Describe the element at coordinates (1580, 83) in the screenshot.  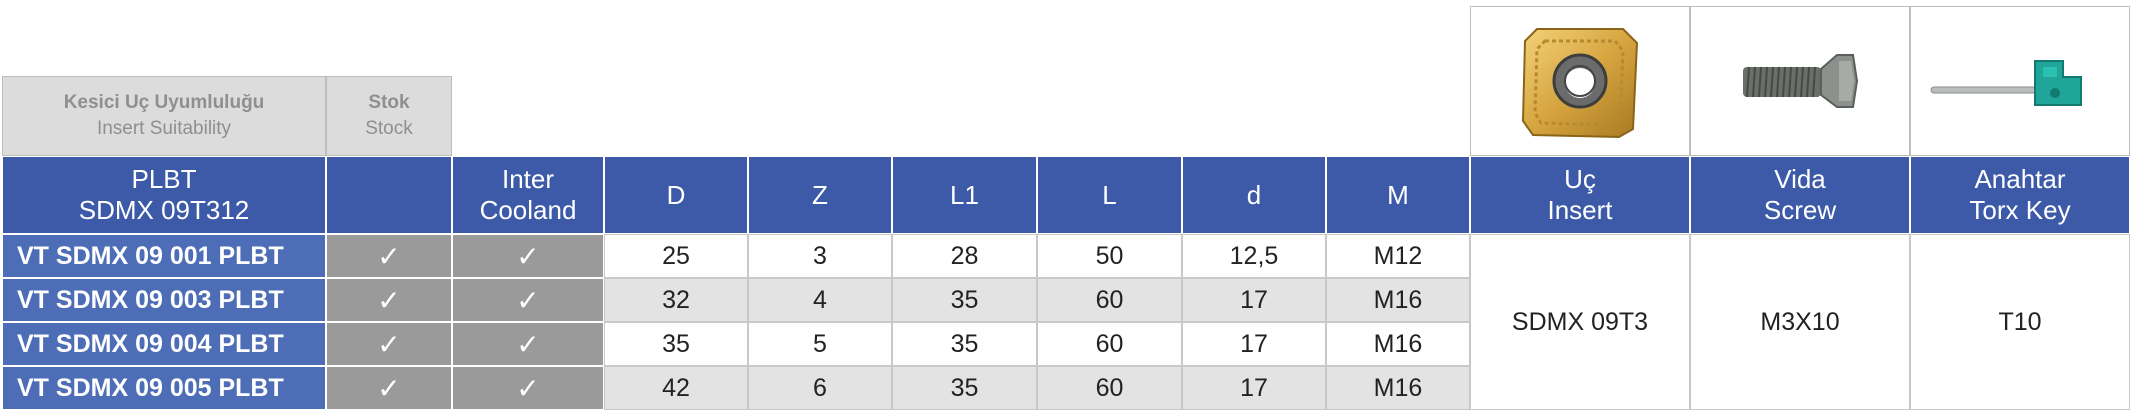
I see `insert-image` at that location.